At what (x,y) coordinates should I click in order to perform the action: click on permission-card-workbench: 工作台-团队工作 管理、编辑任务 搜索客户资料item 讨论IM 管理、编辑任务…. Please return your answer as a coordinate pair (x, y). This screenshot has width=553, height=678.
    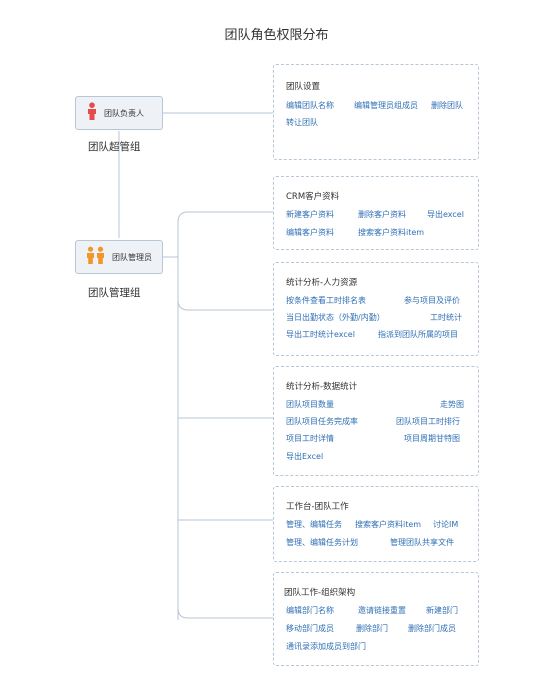
    Looking at the image, I should click on (376, 524).